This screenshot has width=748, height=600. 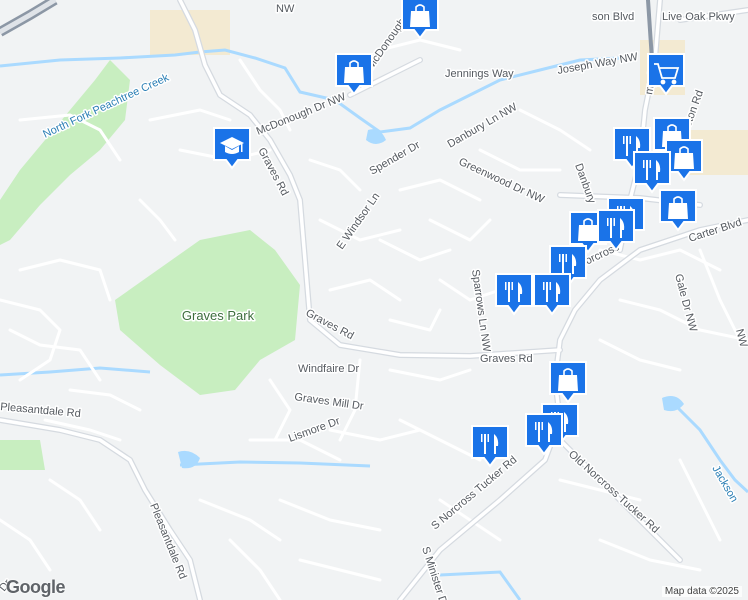 I want to click on label-graves-park: Graves Park, so click(x=218, y=315).